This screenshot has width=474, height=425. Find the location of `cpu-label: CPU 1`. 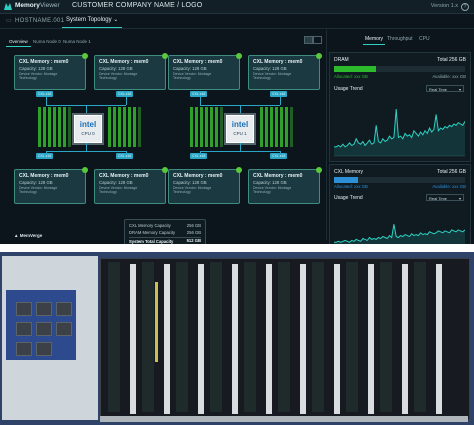

cpu-label: CPU 1 is located at coordinates (240, 133).